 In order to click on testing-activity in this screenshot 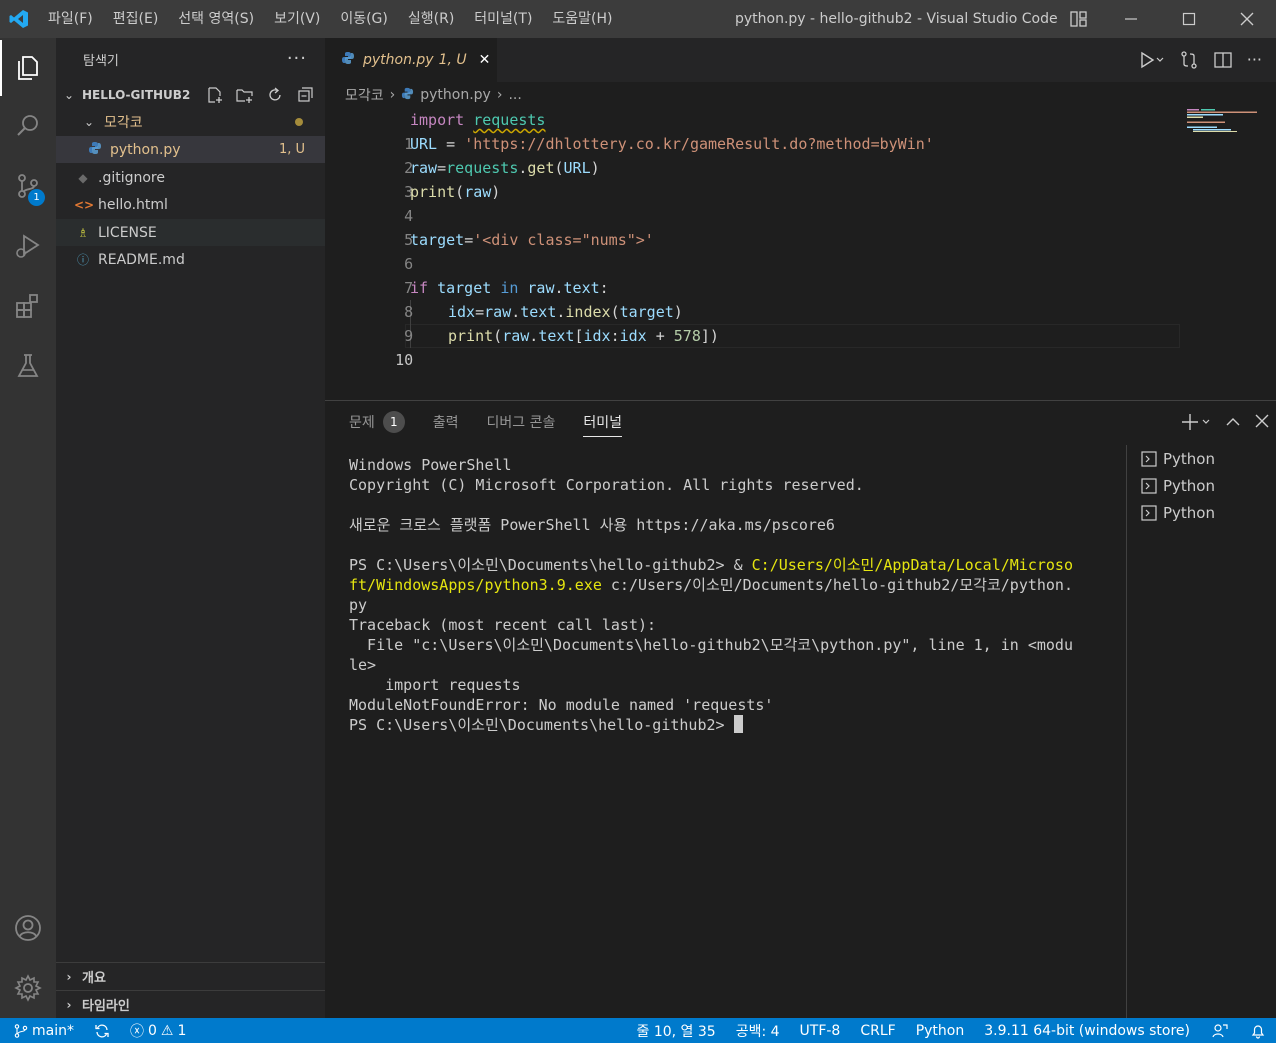, I will do `click(28, 366)`.